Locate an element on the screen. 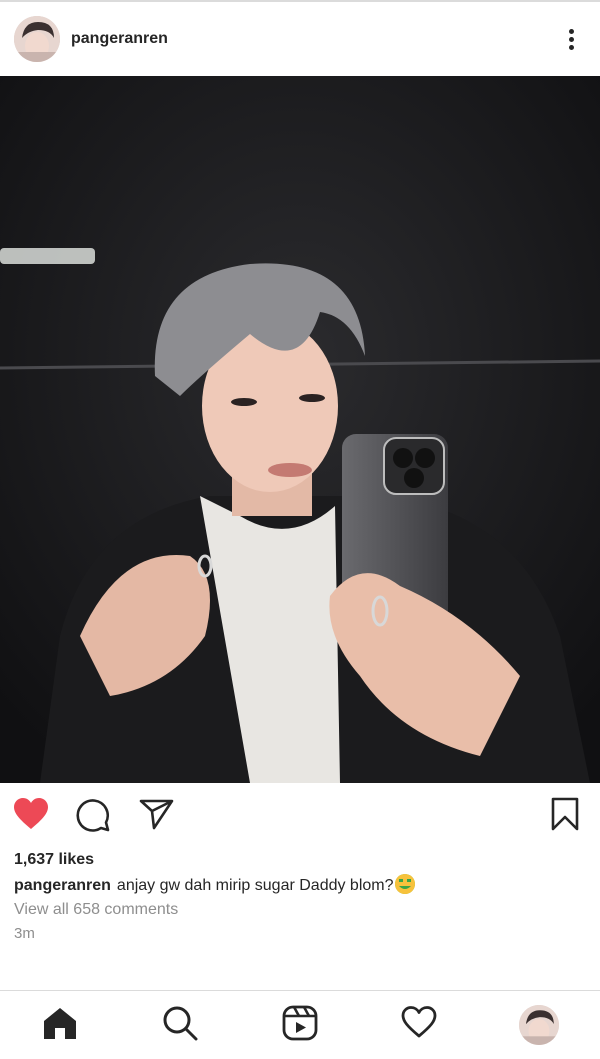  post-time: 3m is located at coordinates (24, 933).